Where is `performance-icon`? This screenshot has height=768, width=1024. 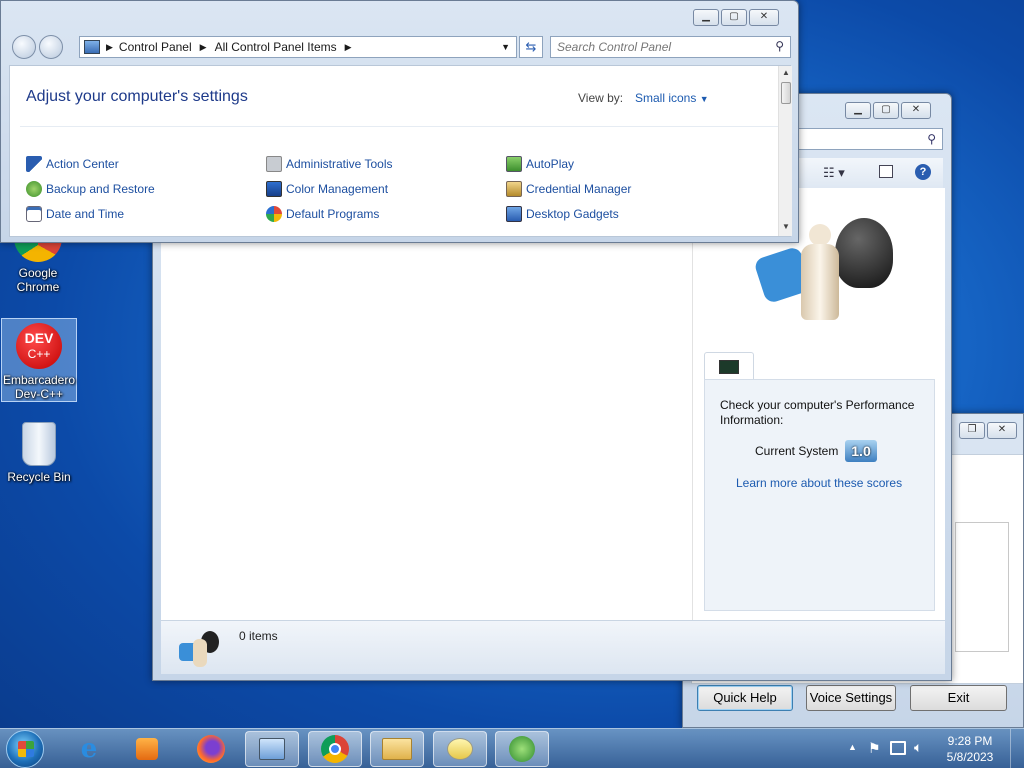
performance-icon is located at coordinates (729, 367).